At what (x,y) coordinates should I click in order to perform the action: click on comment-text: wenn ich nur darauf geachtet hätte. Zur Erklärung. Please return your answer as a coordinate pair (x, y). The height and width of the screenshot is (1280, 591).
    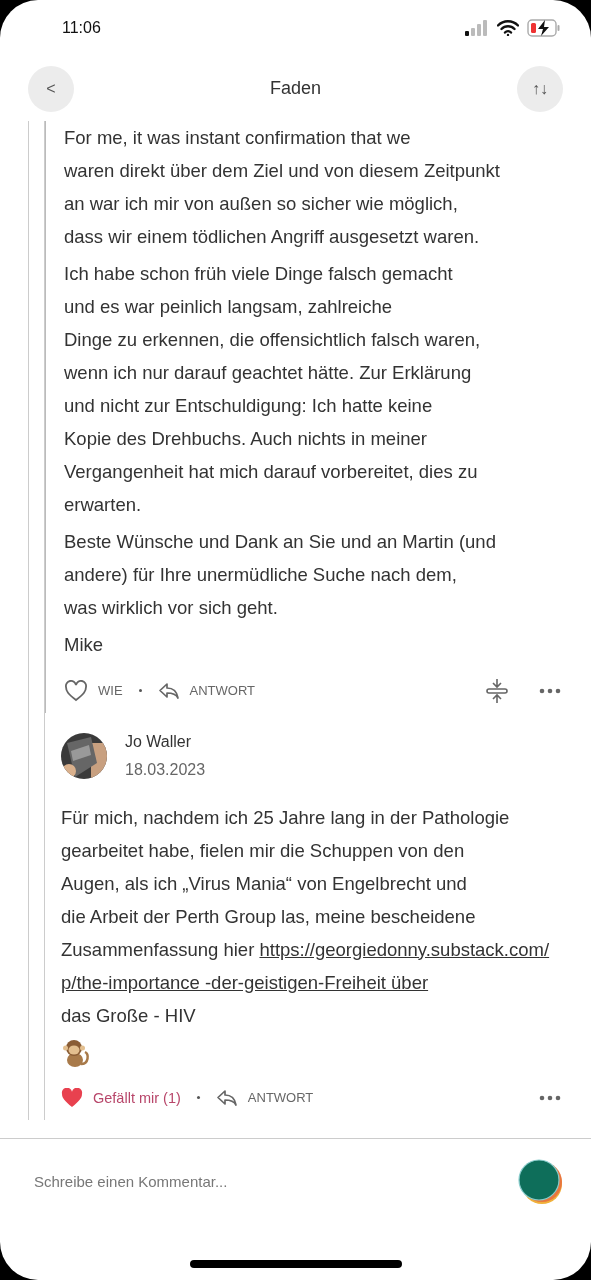
    Looking at the image, I should click on (268, 372).